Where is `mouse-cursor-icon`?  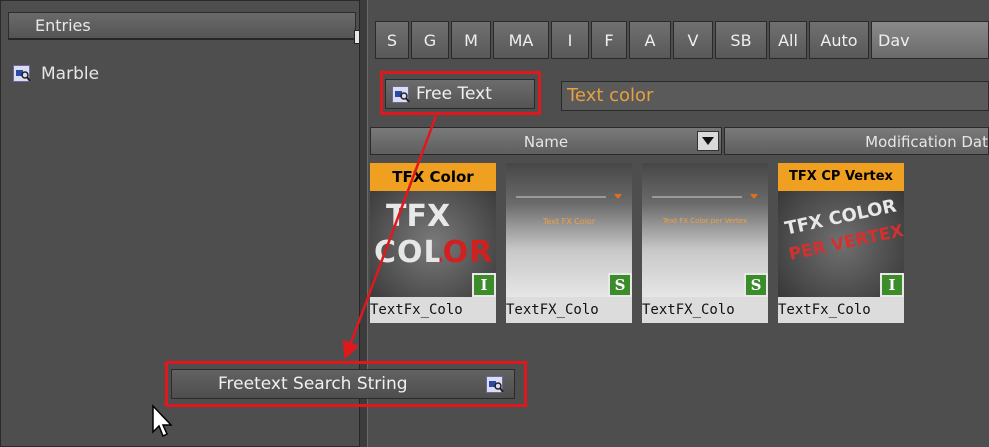
mouse-cursor-icon is located at coordinates (165, 423).